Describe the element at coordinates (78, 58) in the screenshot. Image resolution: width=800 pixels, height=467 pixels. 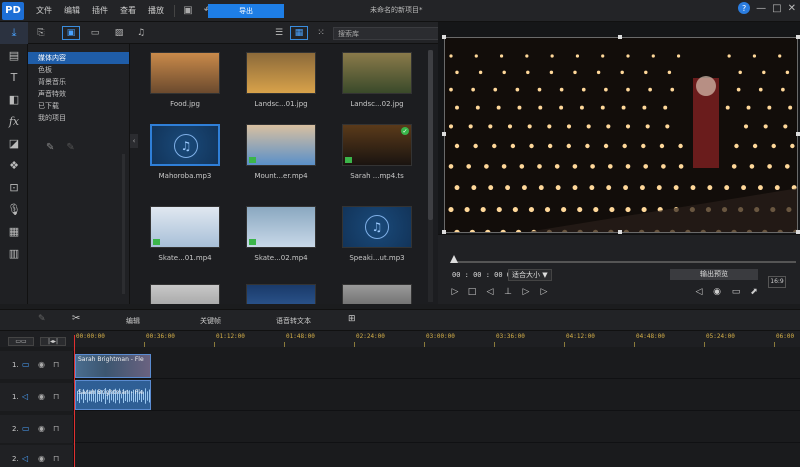
I see `category-media-content: 媒体内容` at that location.